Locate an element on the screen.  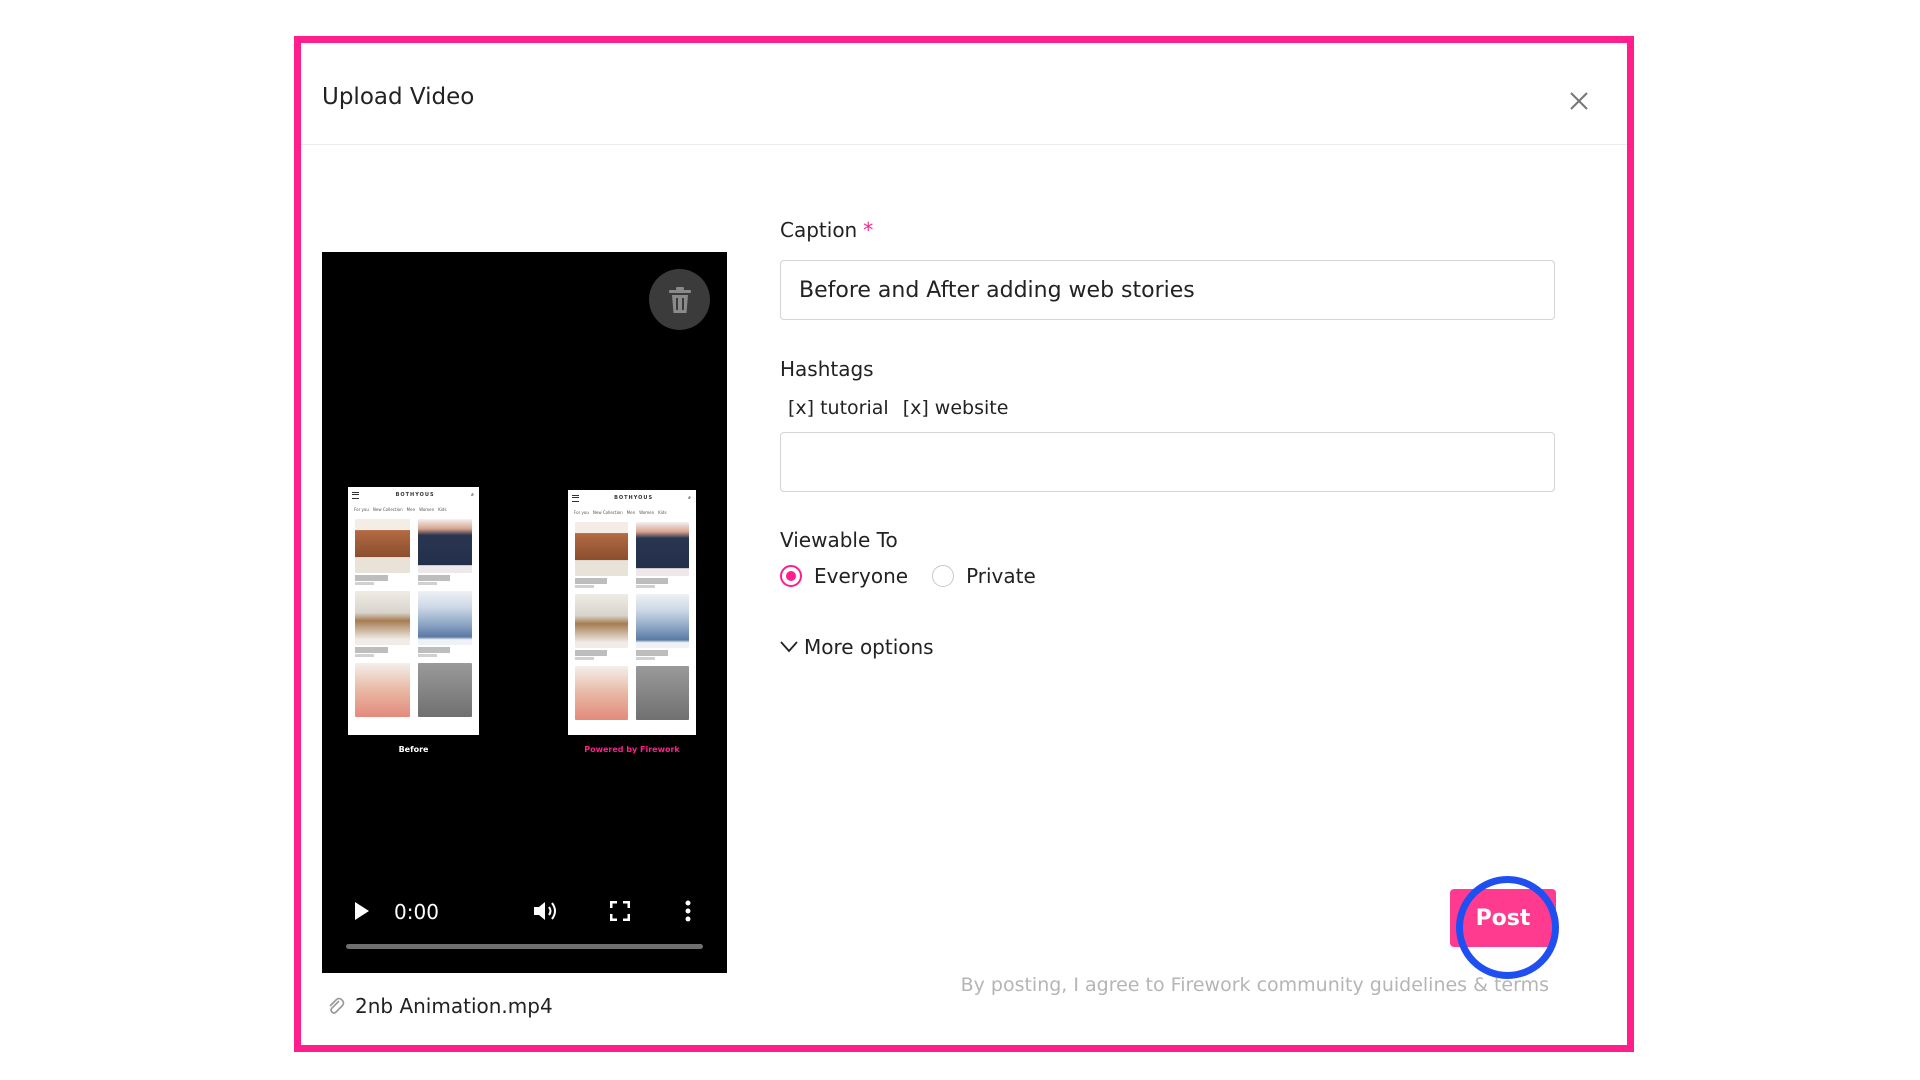
close-button is located at coordinates (1579, 101).